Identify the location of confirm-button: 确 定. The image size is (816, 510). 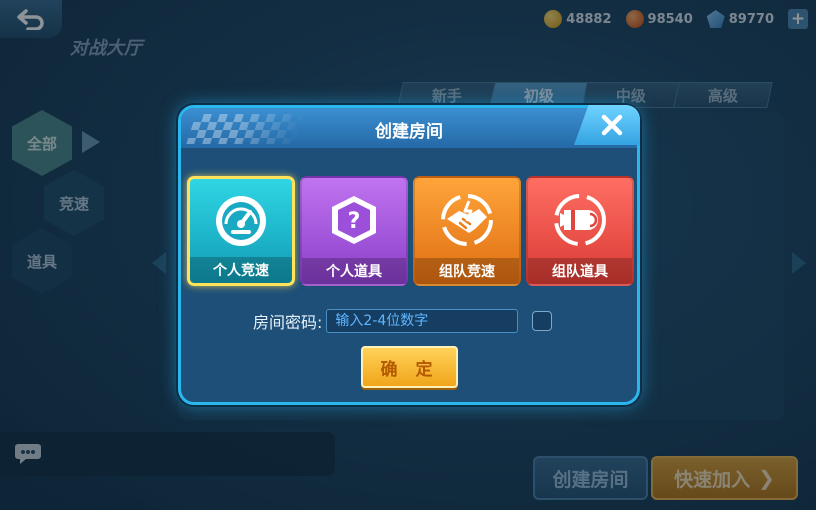
(409, 367).